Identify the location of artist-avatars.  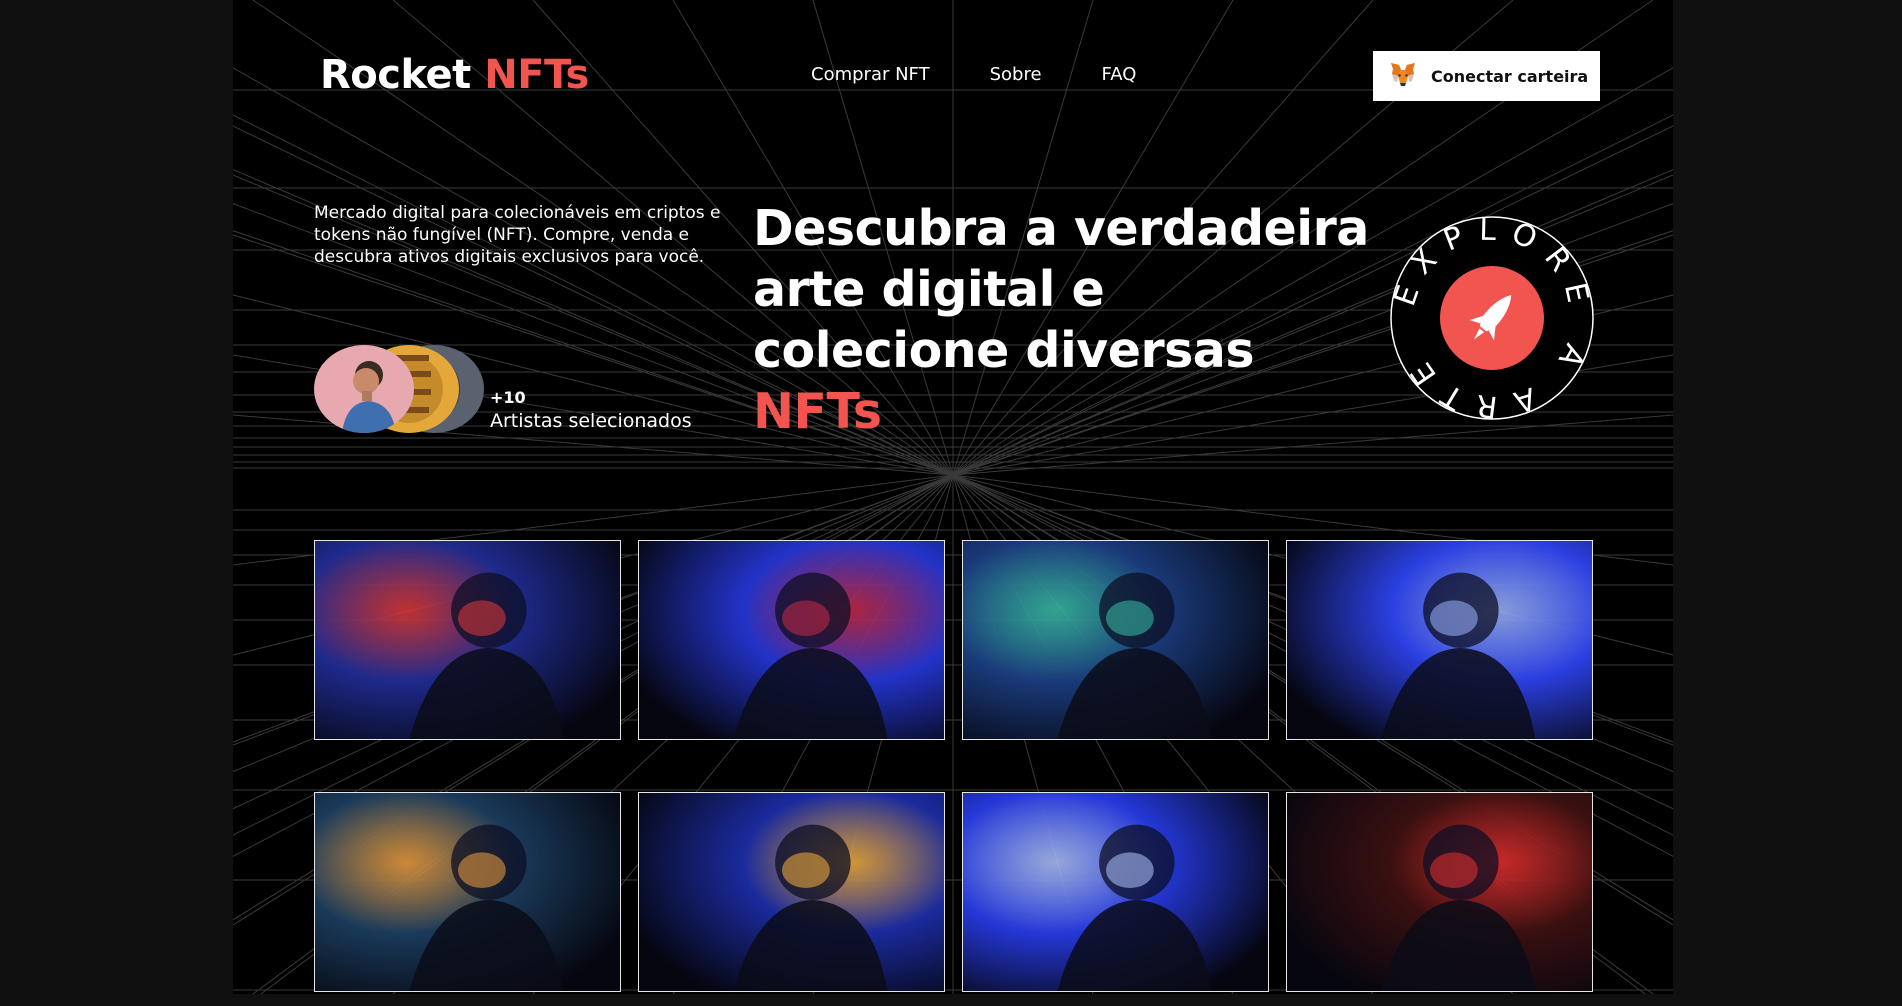
(399, 389).